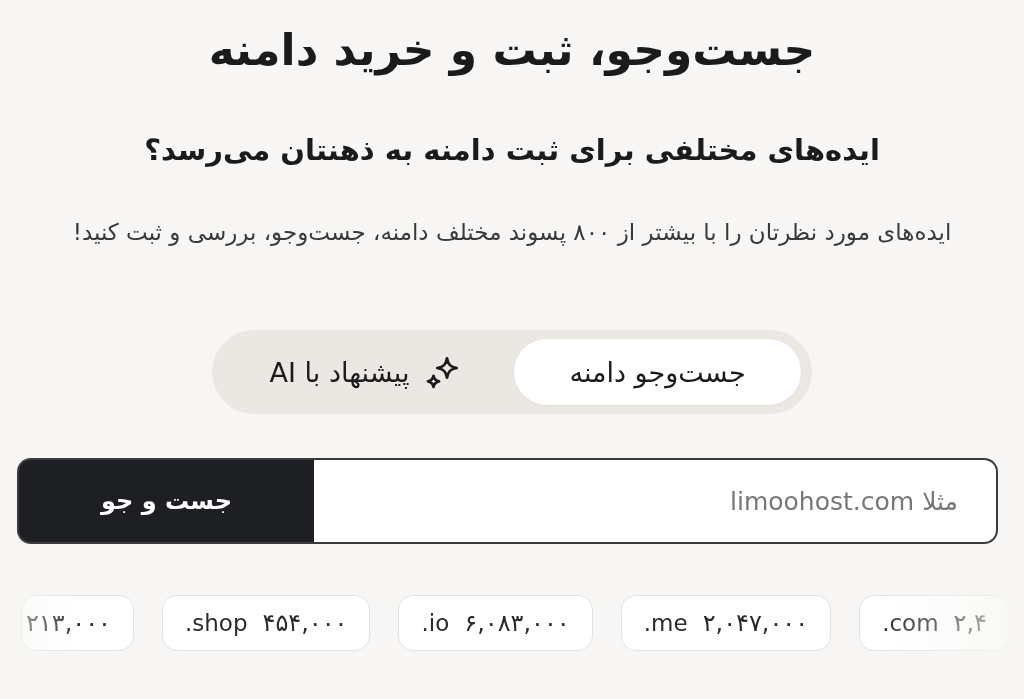 The width and height of the screenshot is (1024, 699). What do you see at coordinates (216, 623) in the screenshot?
I see `extension-text: .shop` at bounding box center [216, 623].